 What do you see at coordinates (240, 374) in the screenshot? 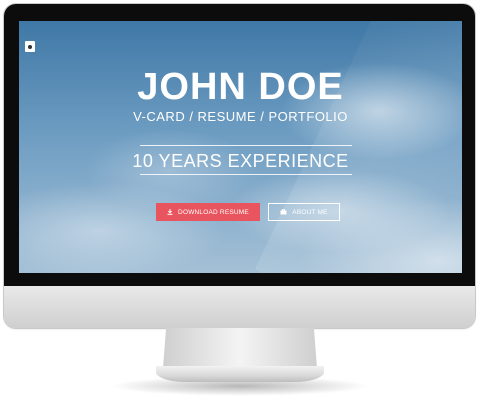
I see `stand-base` at bounding box center [240, 374].